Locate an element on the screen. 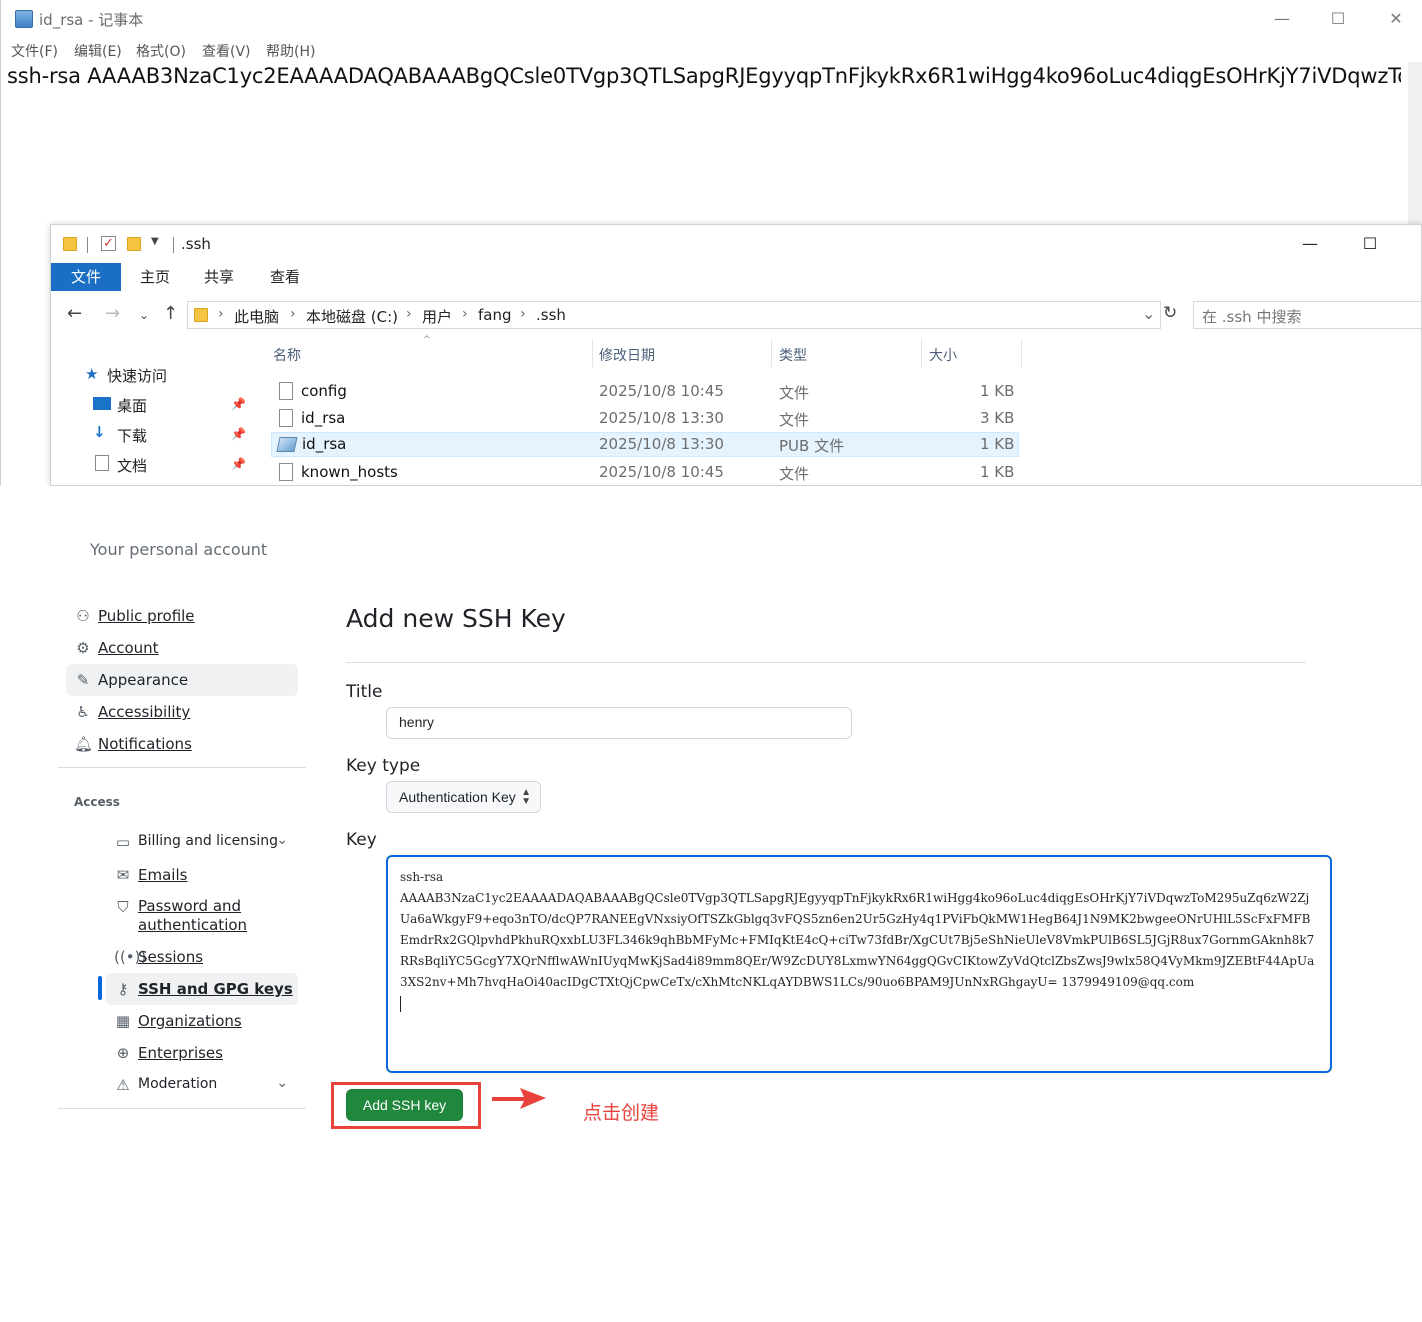 This screenshot has width=1422, height=1322. sidebar-item-account: ⚙ Account is located at coordinates (182, 648).